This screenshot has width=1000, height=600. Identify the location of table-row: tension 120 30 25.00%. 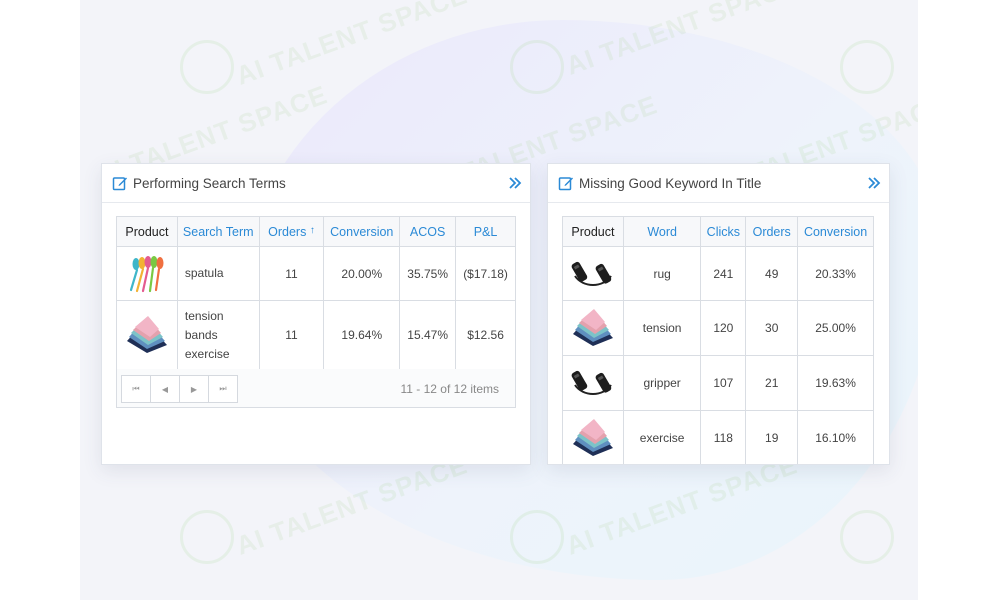
(718, 328).